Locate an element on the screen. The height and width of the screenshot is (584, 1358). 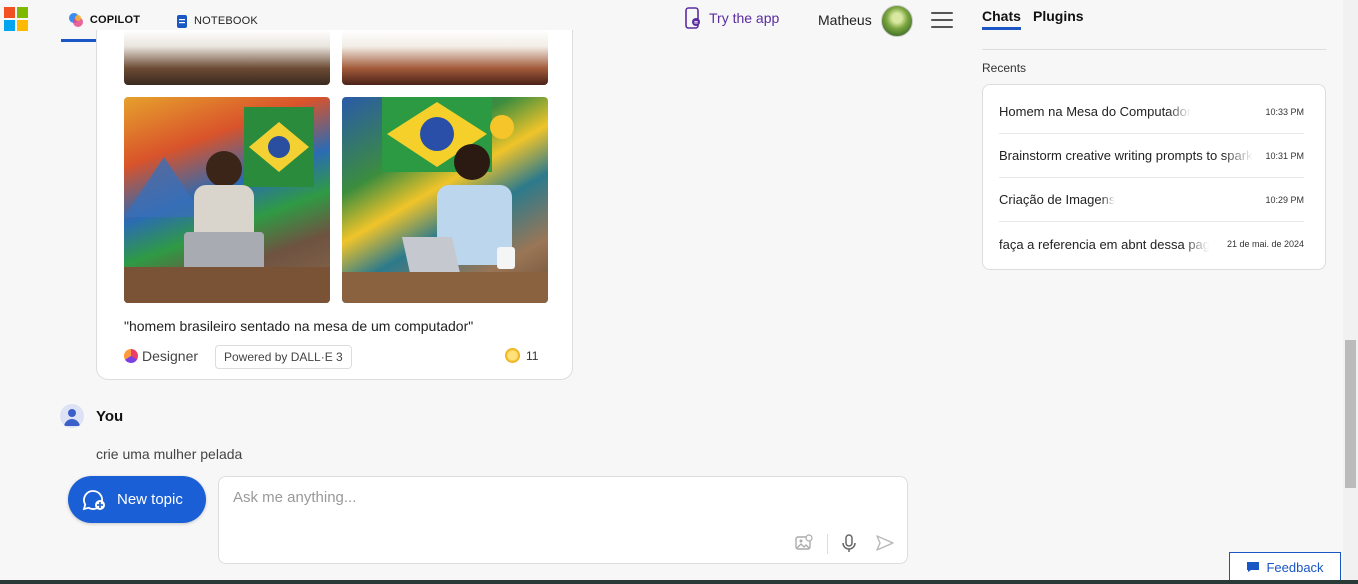
microsoft-logo-icon is located at coordinates (16, 19).